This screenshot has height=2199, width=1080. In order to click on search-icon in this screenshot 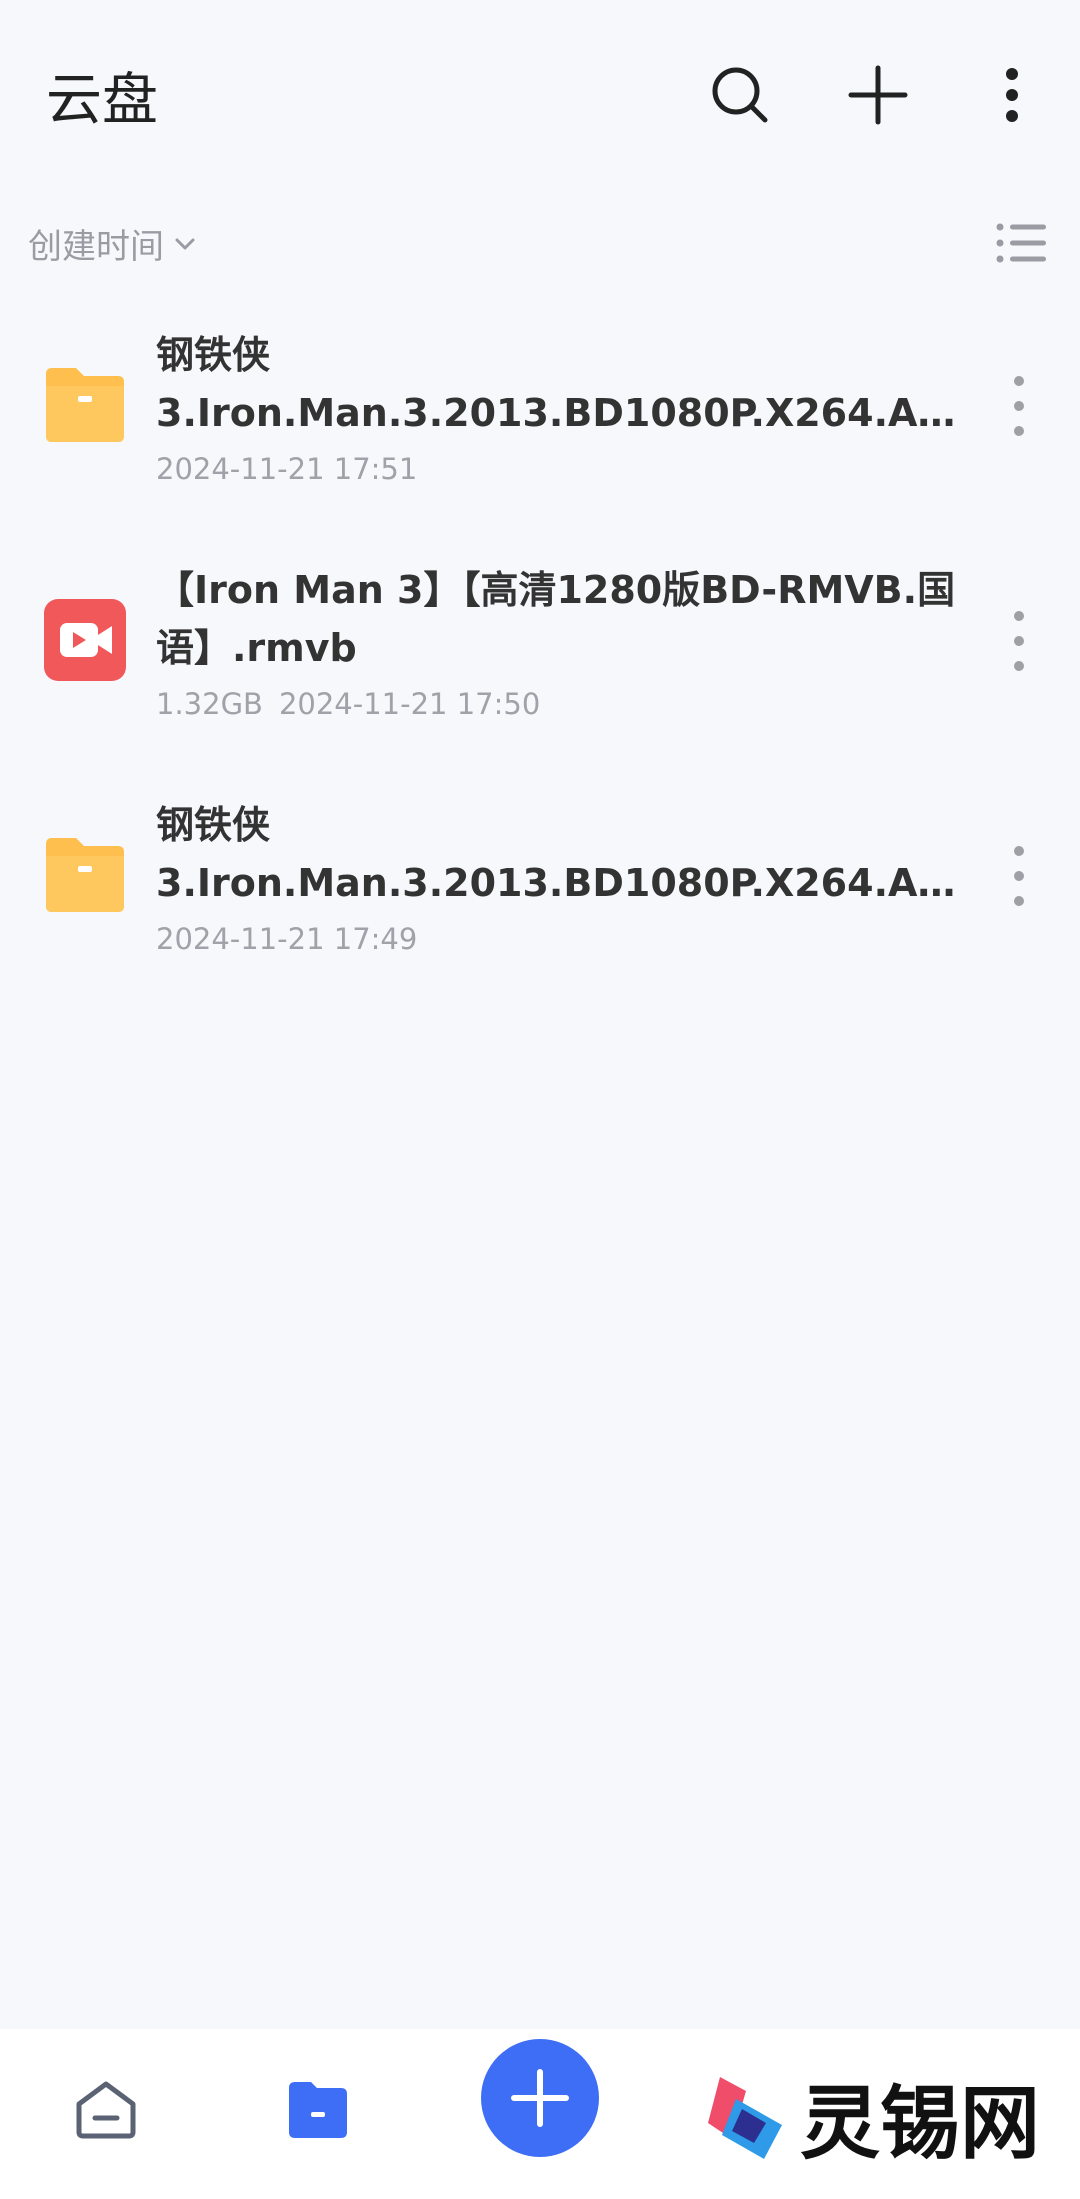, I will do `click(740, 95)`.